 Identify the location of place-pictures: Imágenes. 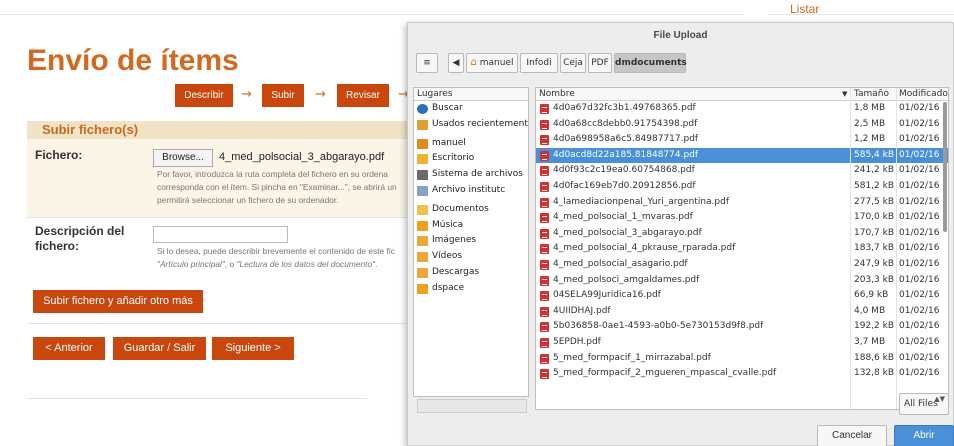
(471, 241).